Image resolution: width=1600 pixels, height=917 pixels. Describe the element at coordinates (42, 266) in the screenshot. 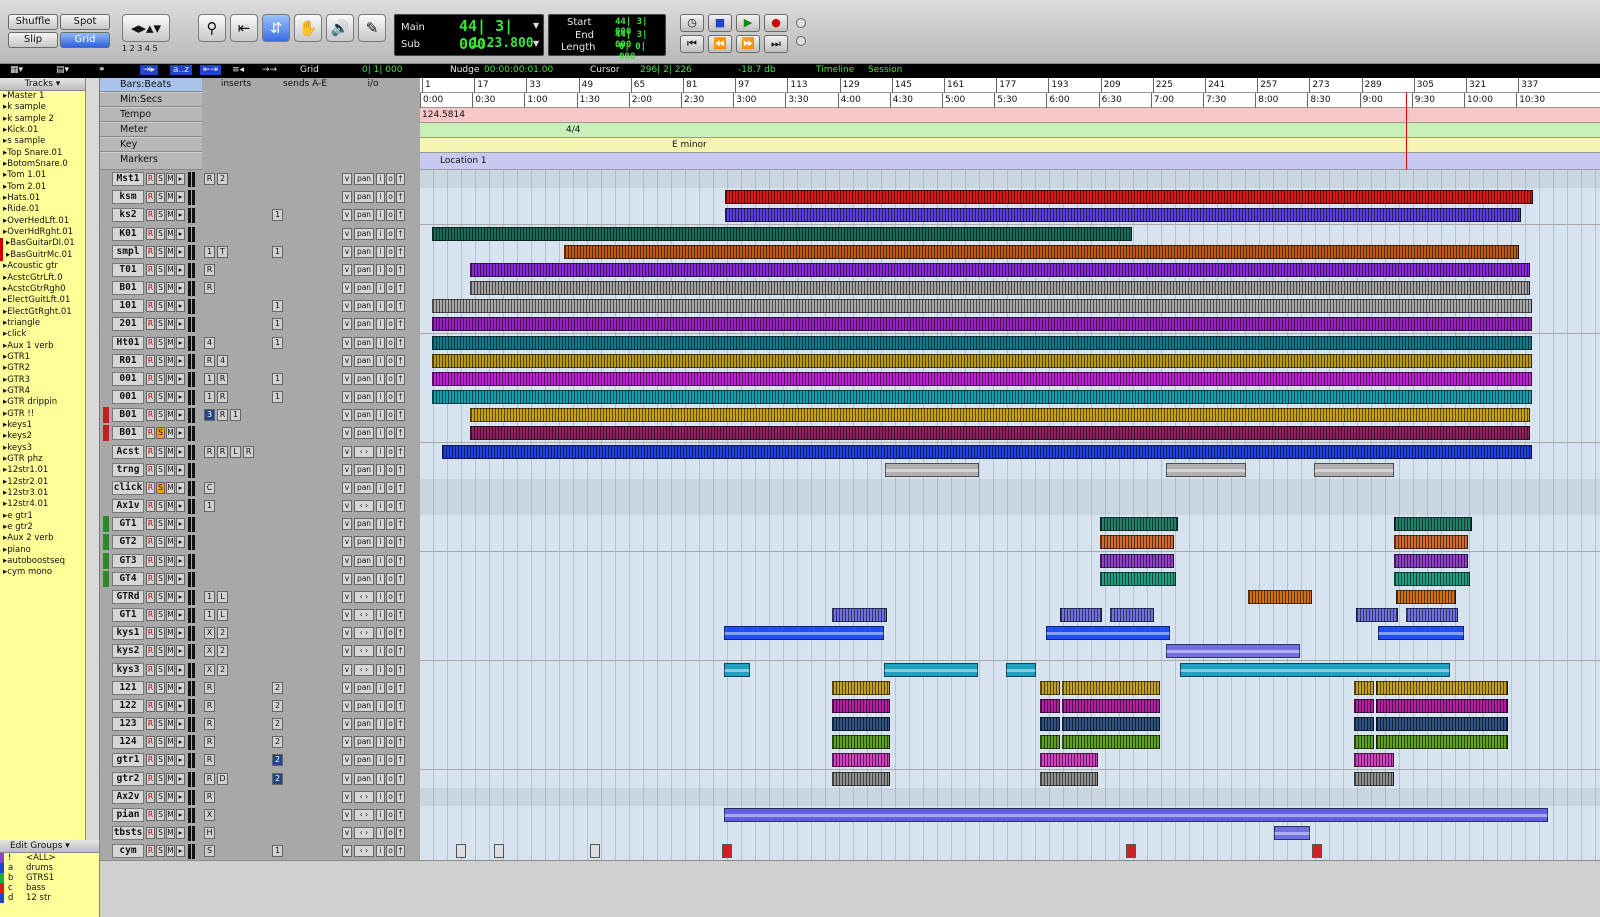

I see `tracks-list-item: ▸Acoustic gtr` at that location.